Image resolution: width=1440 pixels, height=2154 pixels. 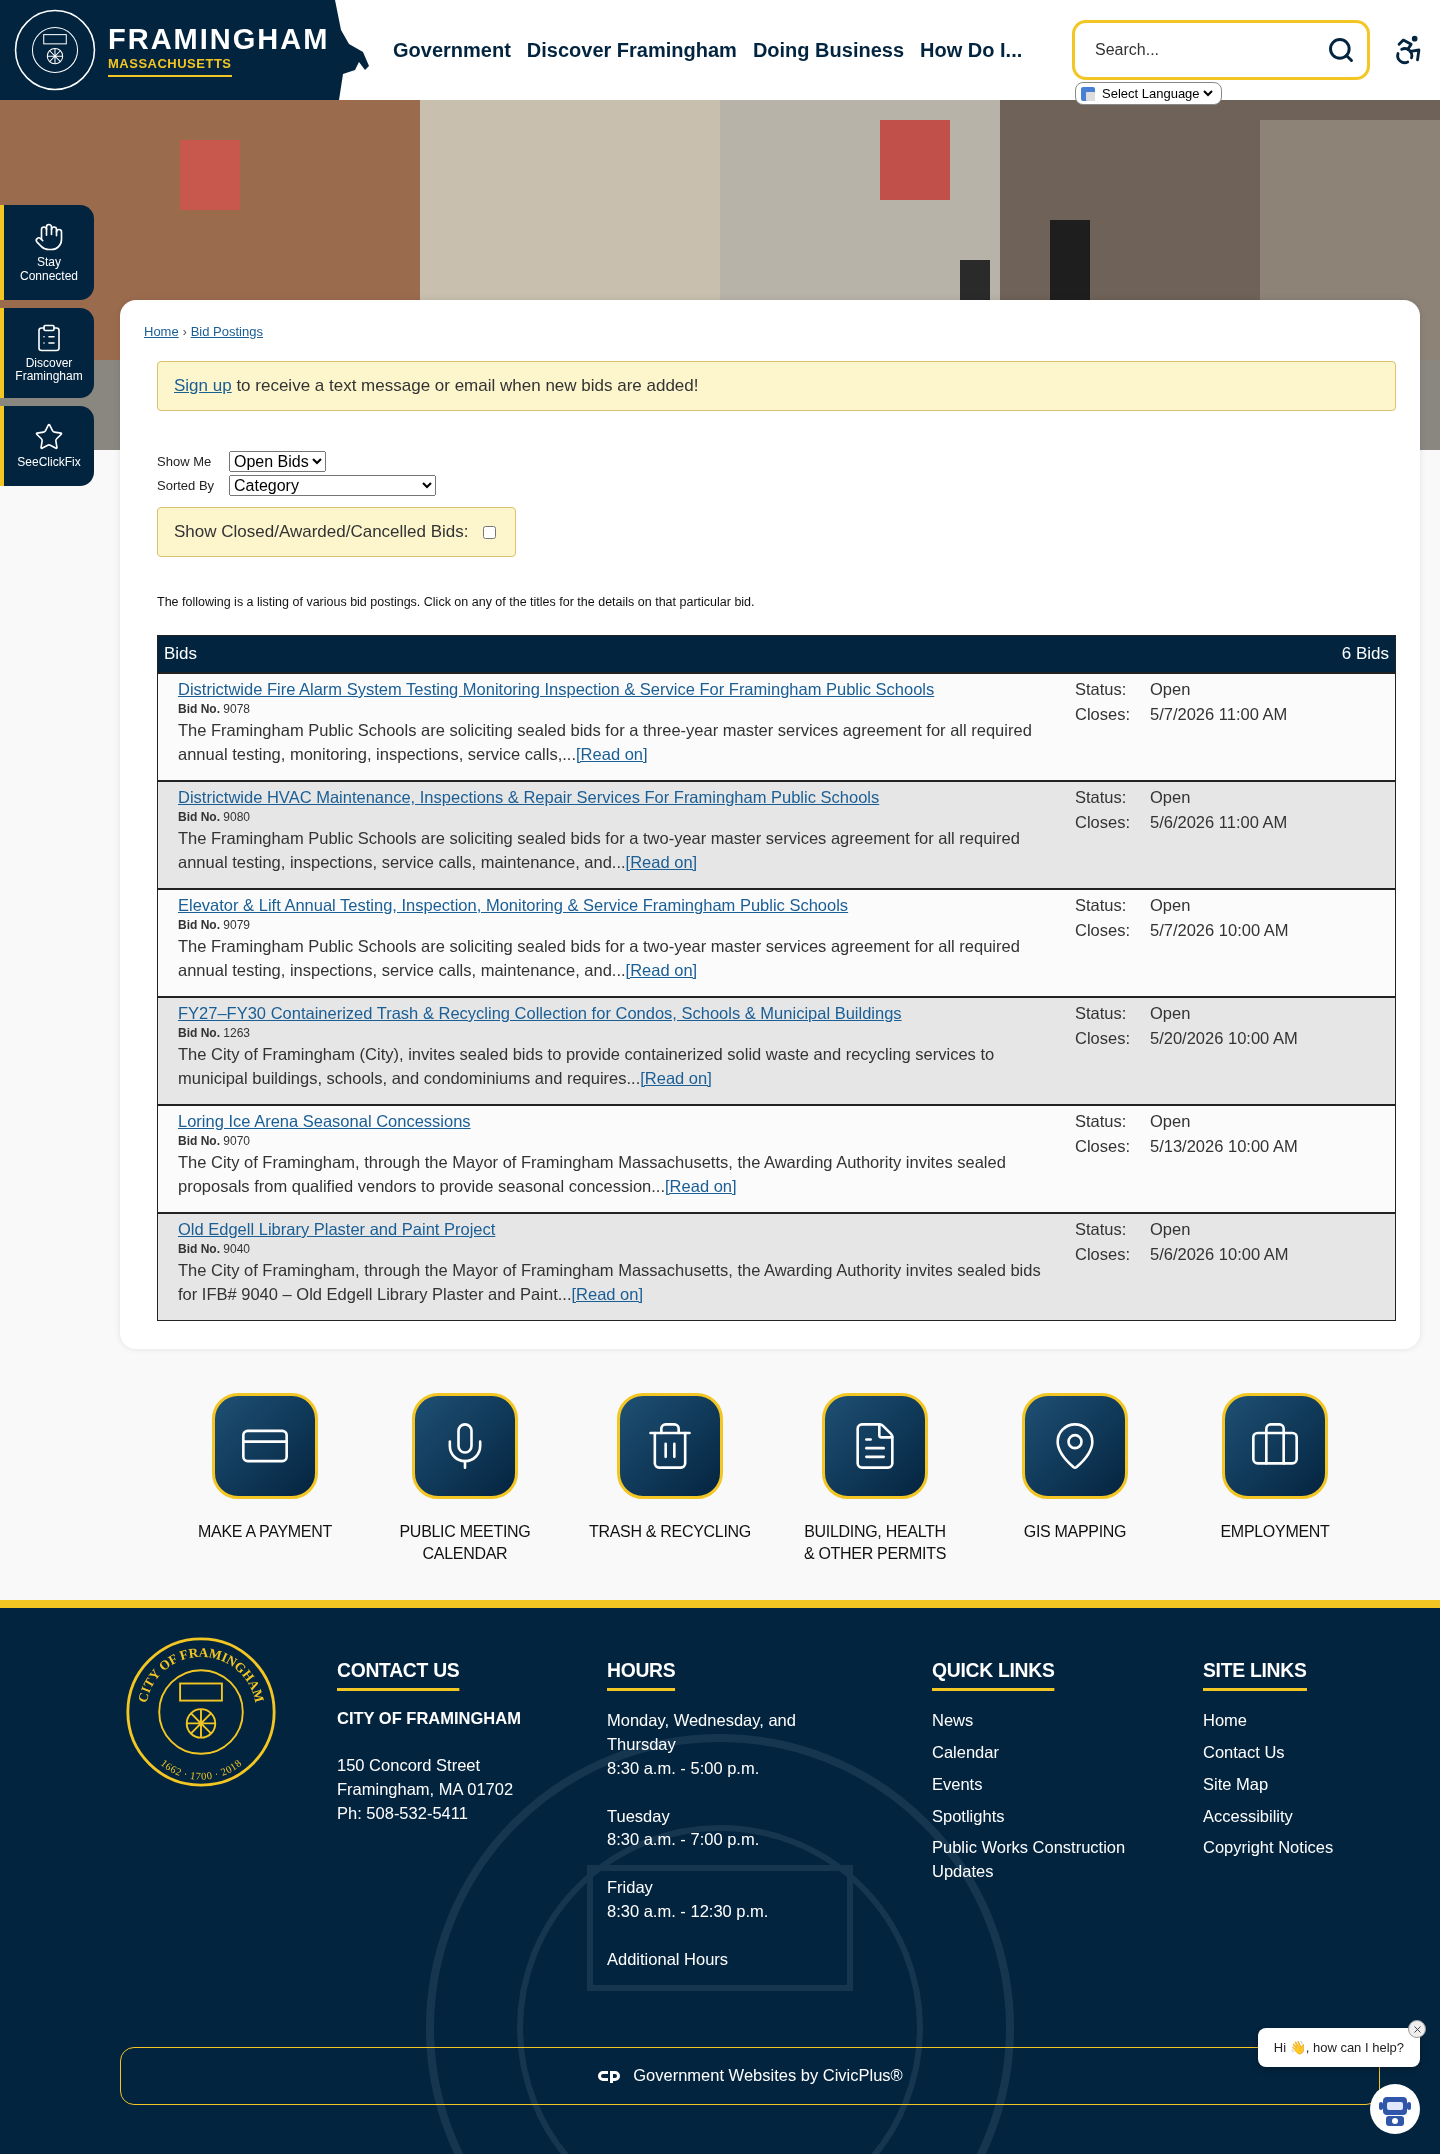 What do you see at coordinates (631, 50) in the screenshot?
I see `nav-link: Discover Framingham` at bounding box center [631, 50].